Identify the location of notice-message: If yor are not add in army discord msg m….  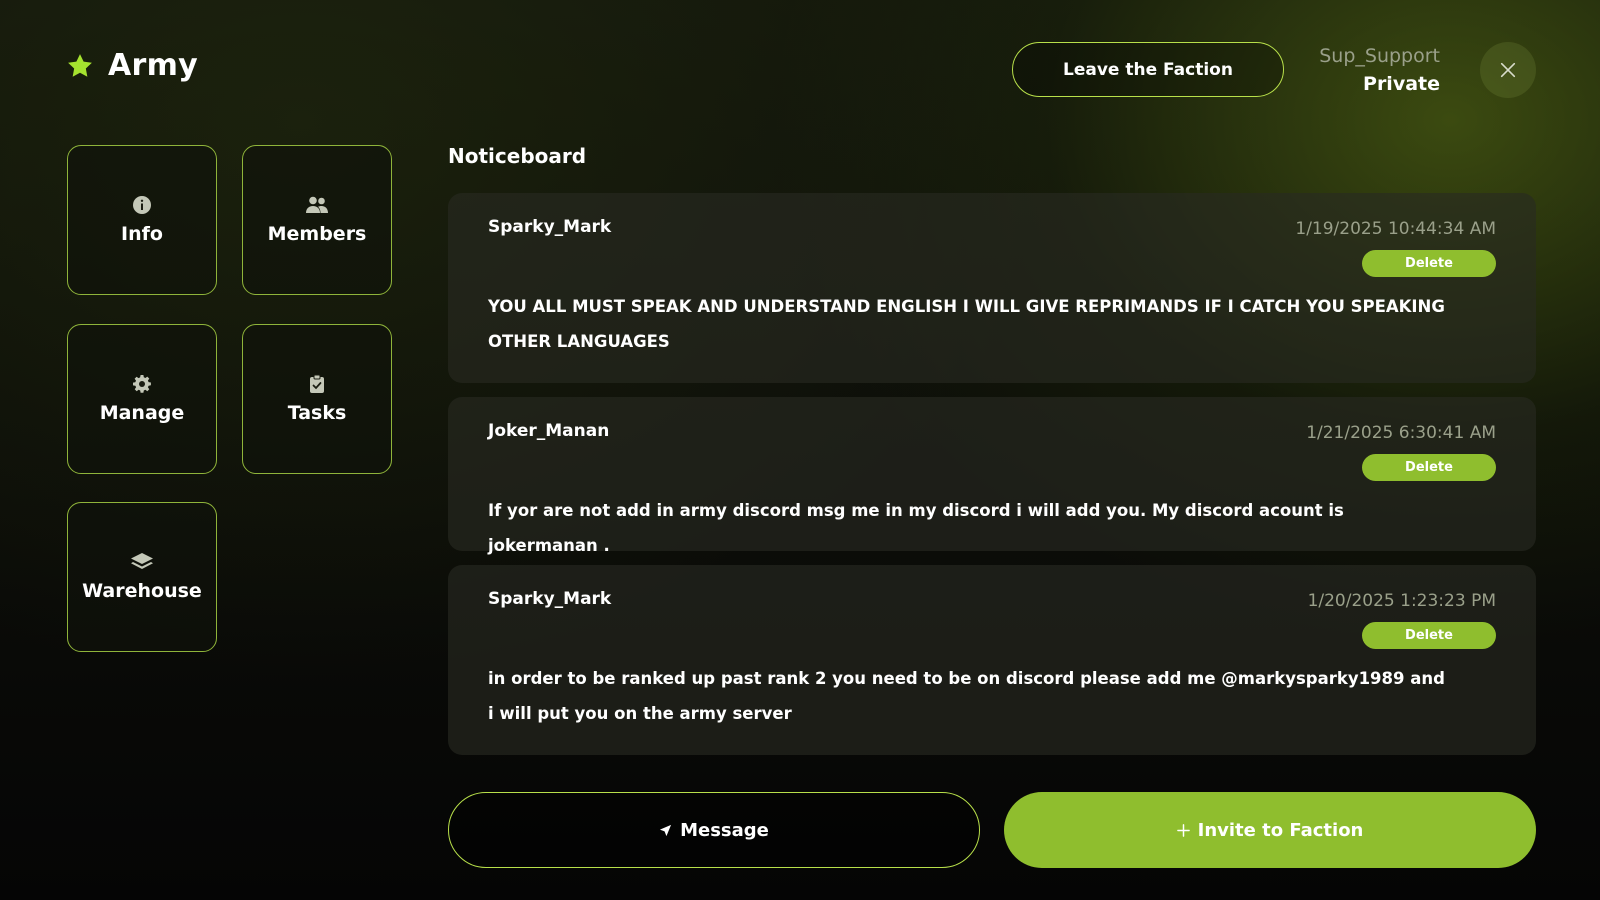
(916, 528).